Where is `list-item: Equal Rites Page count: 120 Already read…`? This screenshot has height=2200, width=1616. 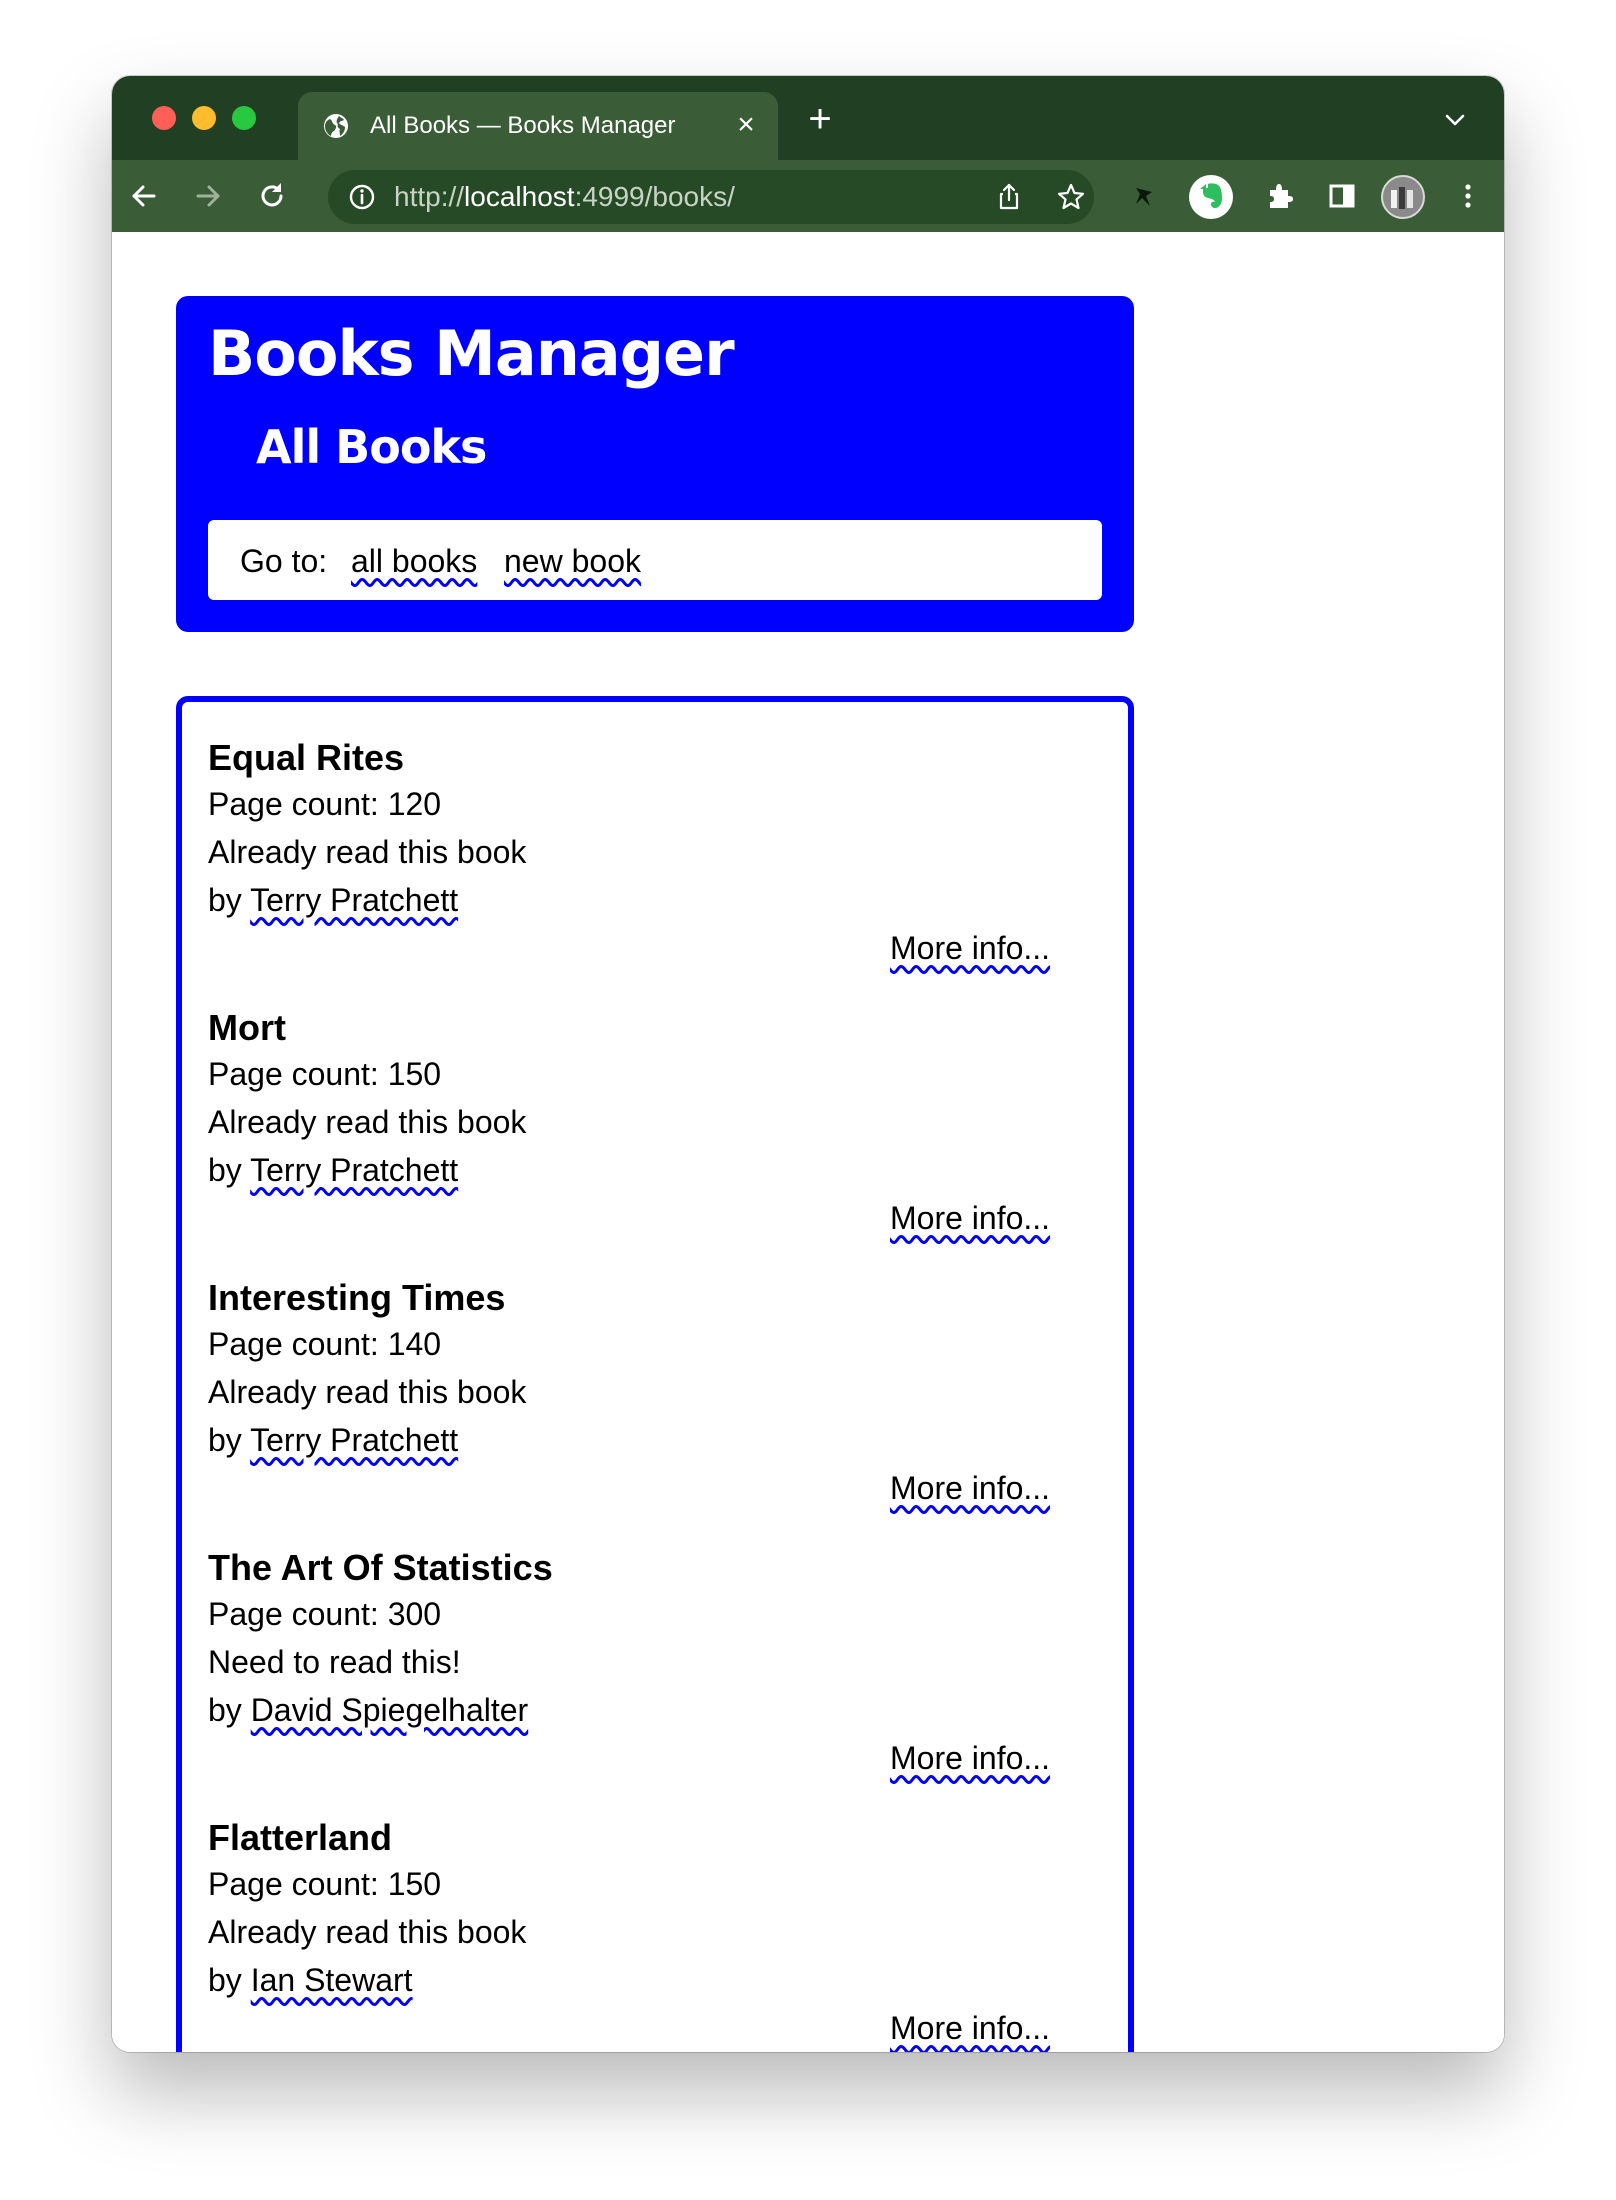
list-item: Equal Rites Page count: 120 Already read… is located at coordinates (648, 871).